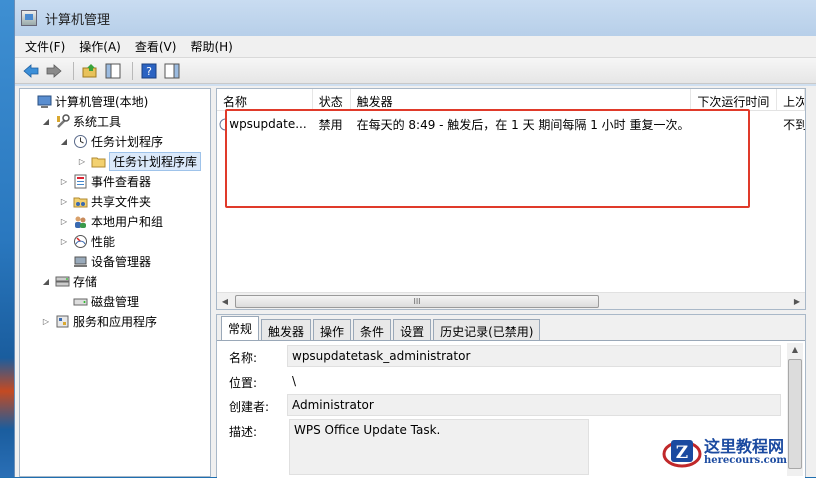 This screenshot has width=816, height=478. I want to click on help-button: ?, so click(149, 71).